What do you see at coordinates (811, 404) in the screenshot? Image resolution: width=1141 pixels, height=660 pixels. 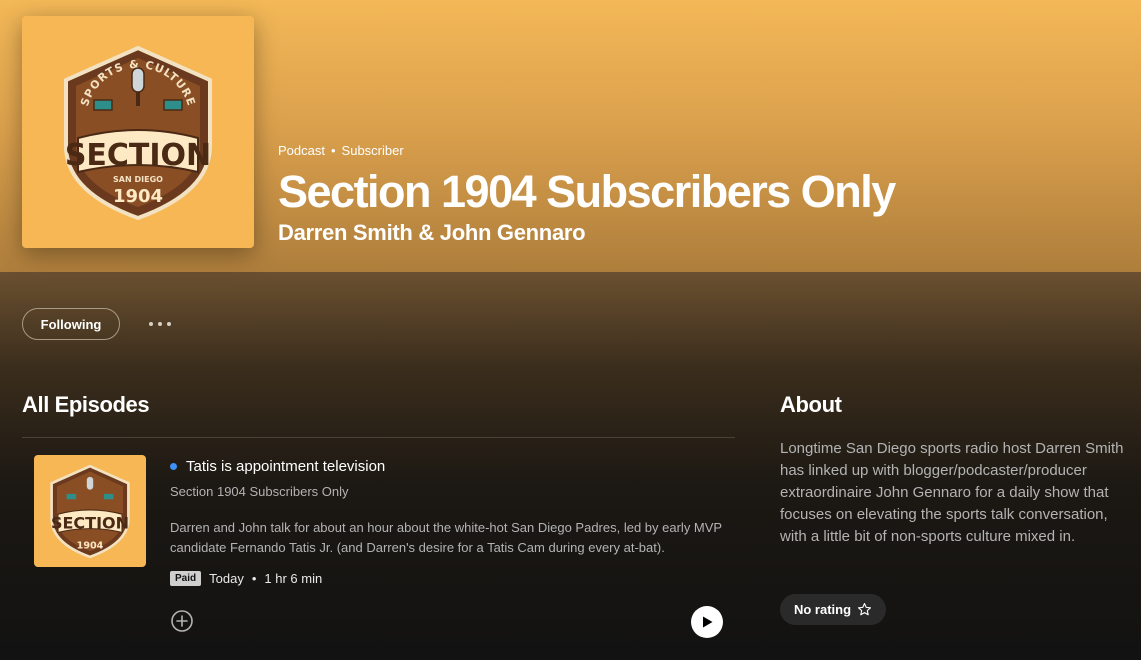 I see `about-heading: About` at bounding box center [811, 404].